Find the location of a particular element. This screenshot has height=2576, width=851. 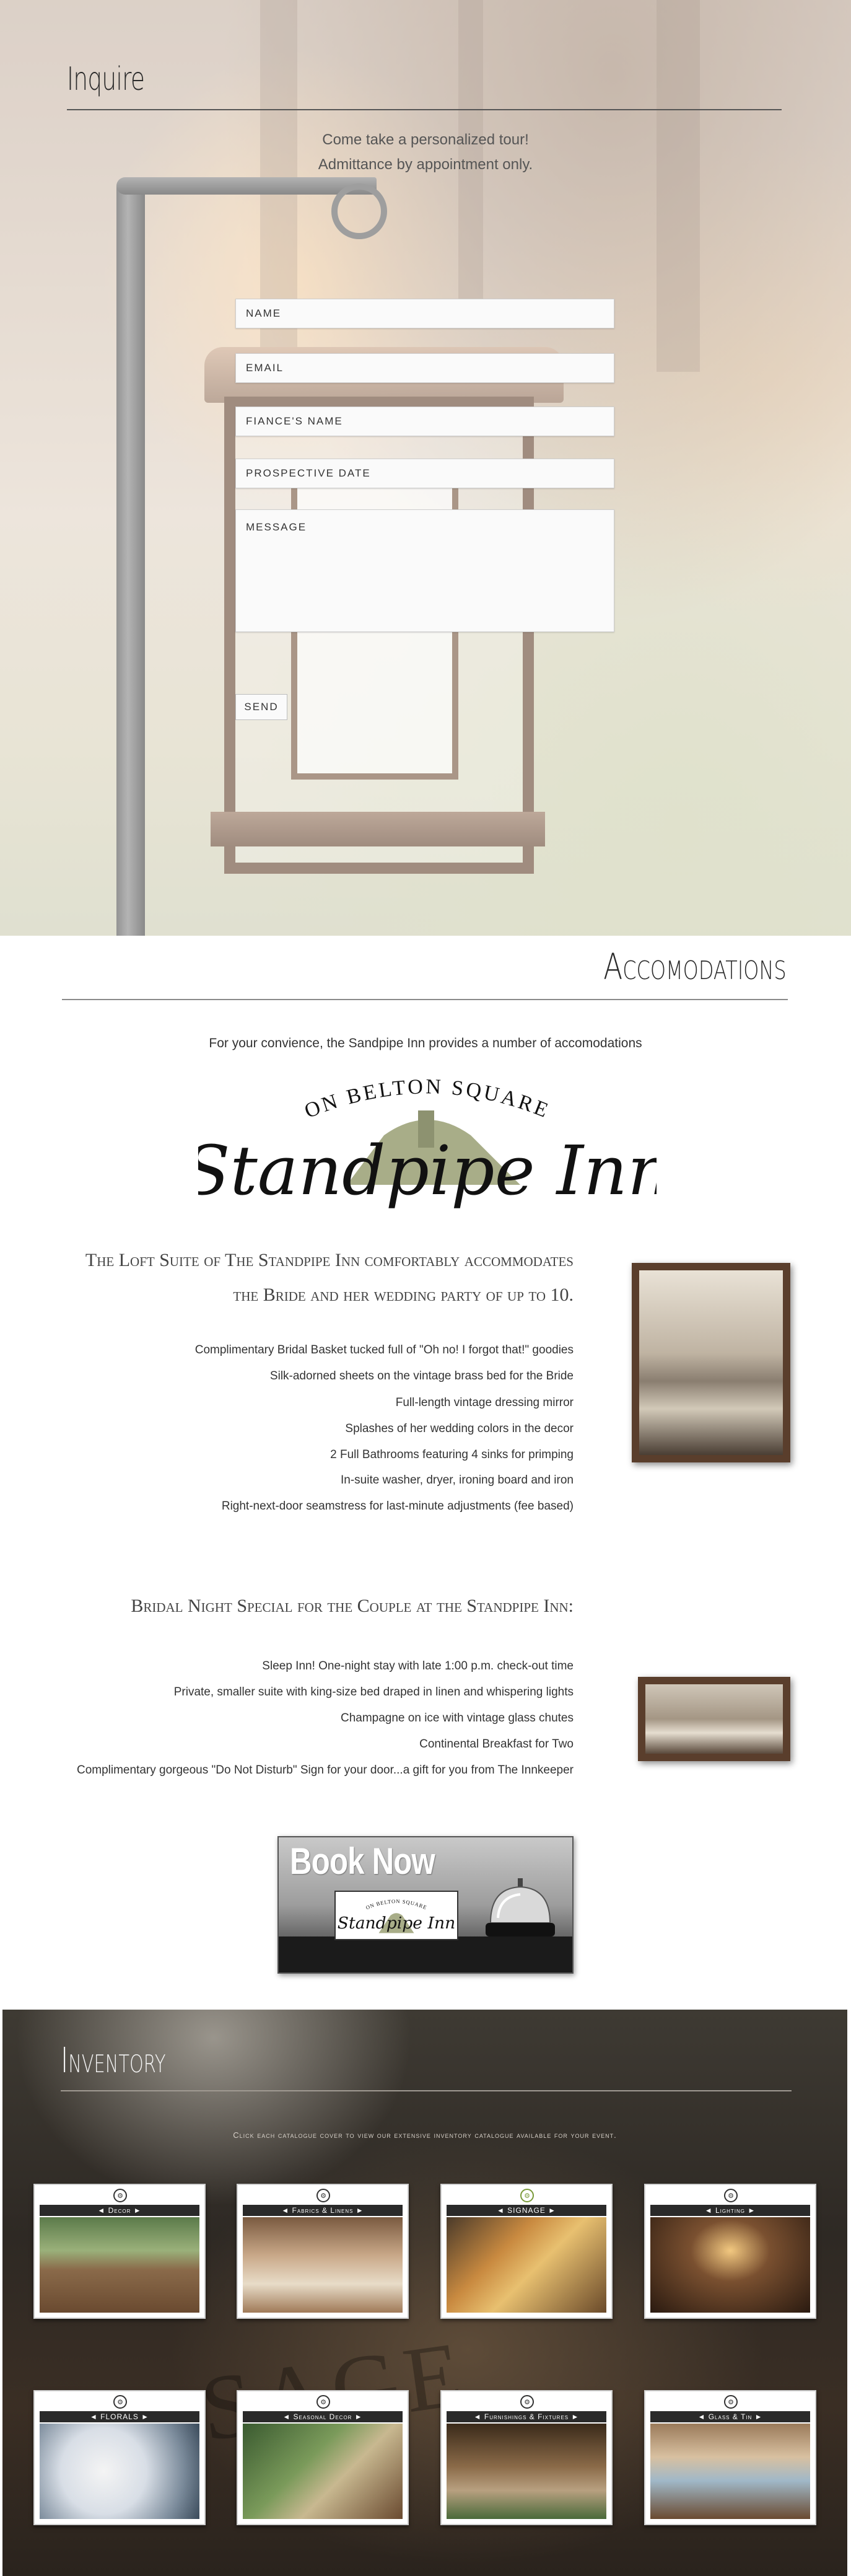

catalogue-signage: ⚙ ◄ SIGNAGE ► is located at coordinates (526, 2252).